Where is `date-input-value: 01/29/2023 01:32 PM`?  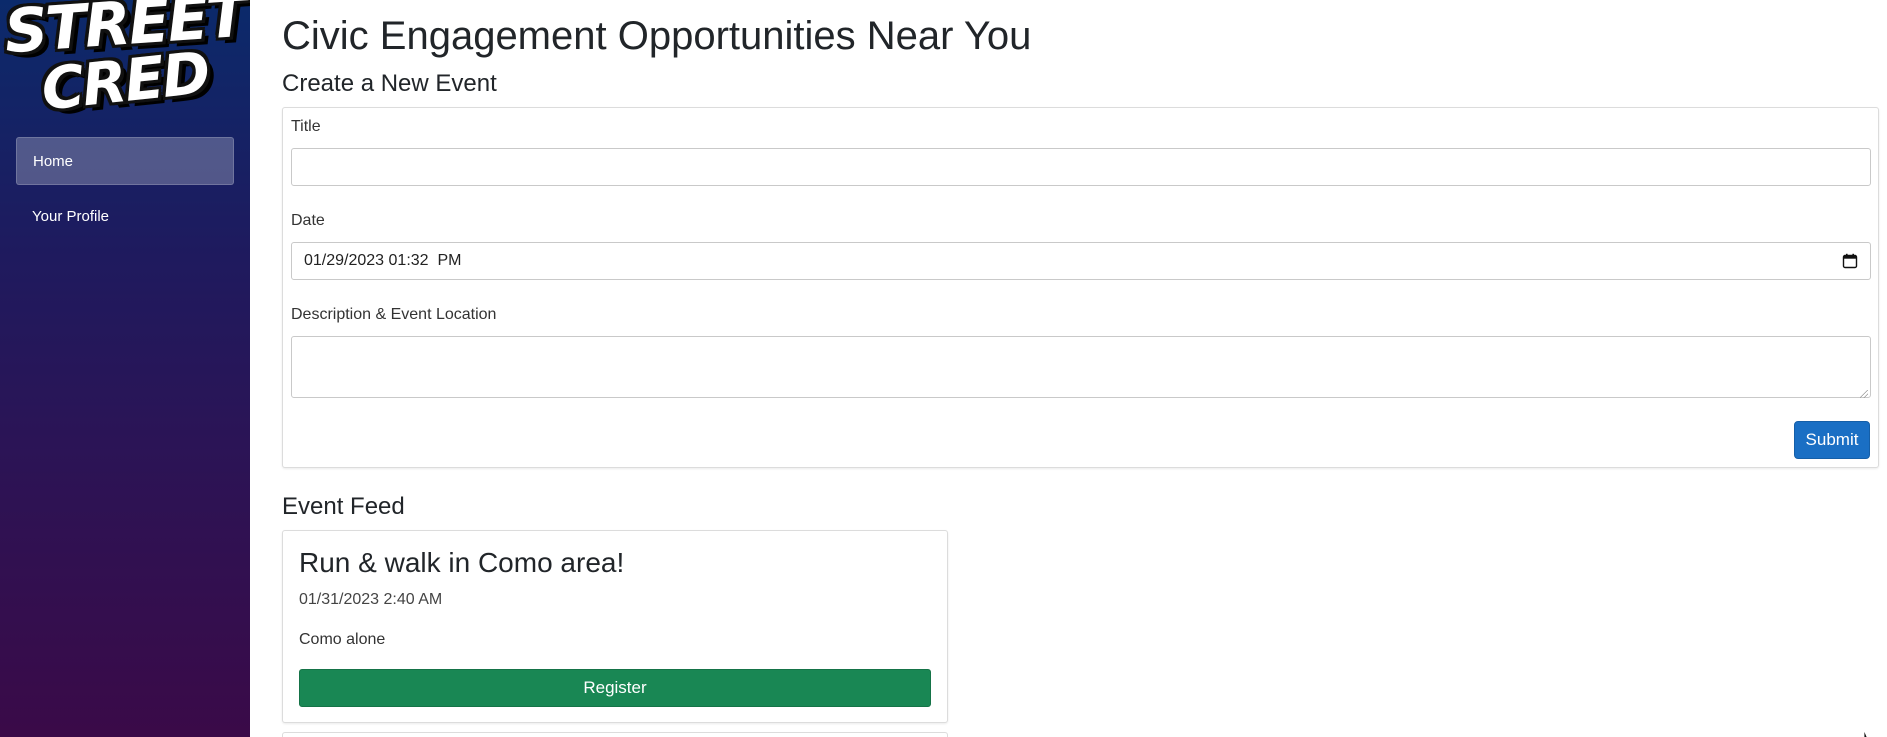
date-input-value: 01/29/2023 01:32 PM is located at coordinates (383, 260).